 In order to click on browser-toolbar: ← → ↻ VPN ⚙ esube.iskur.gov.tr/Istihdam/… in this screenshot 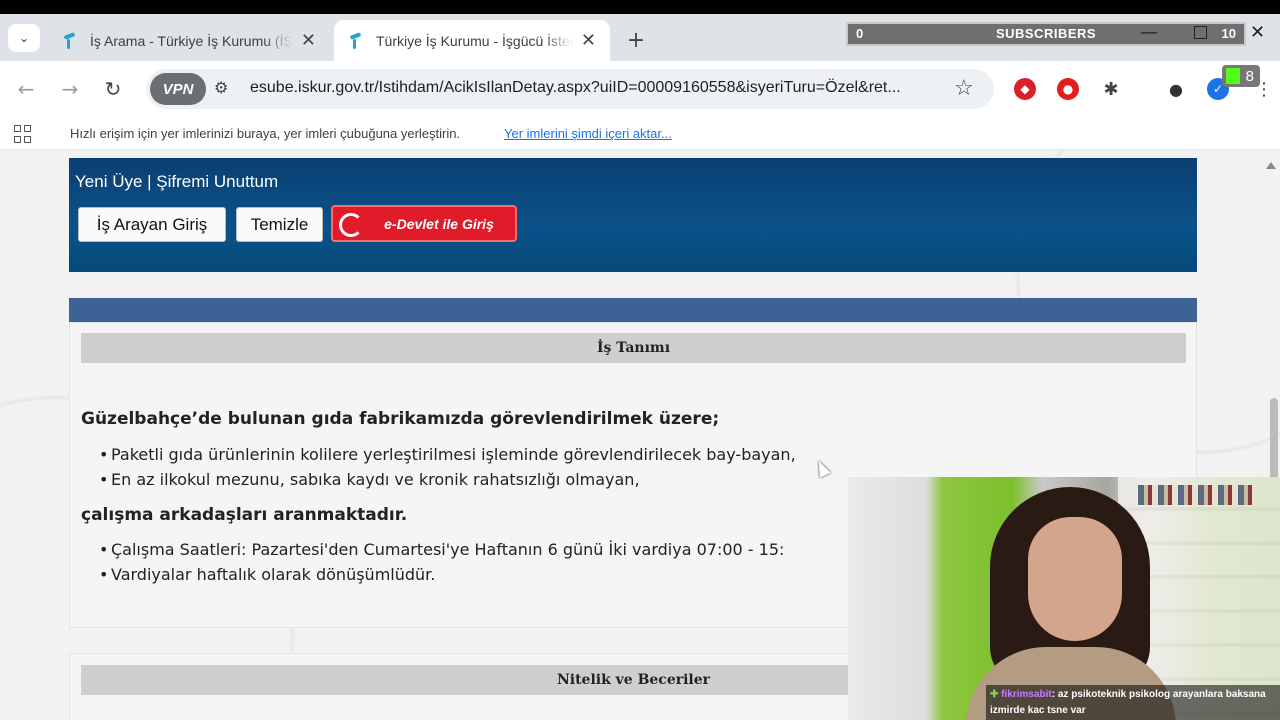, I will do `click(640, 89)`.